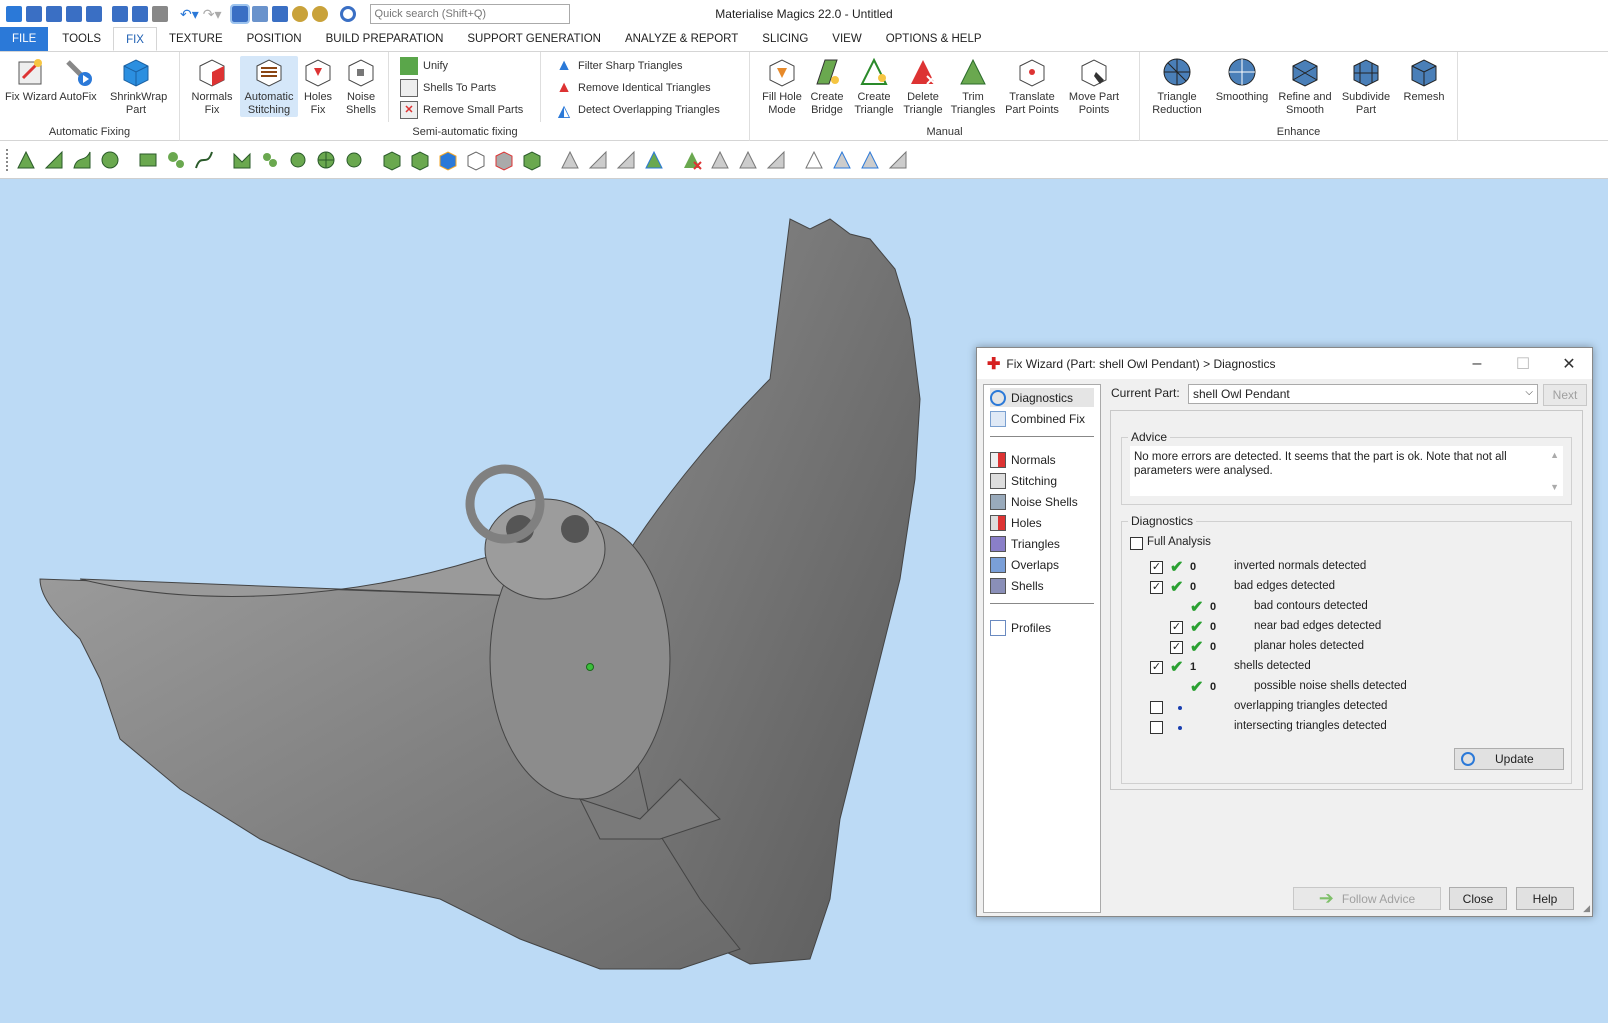 The image size is (1608, 1023). I want to click on mark-overlap-icon, so click(870, 160).